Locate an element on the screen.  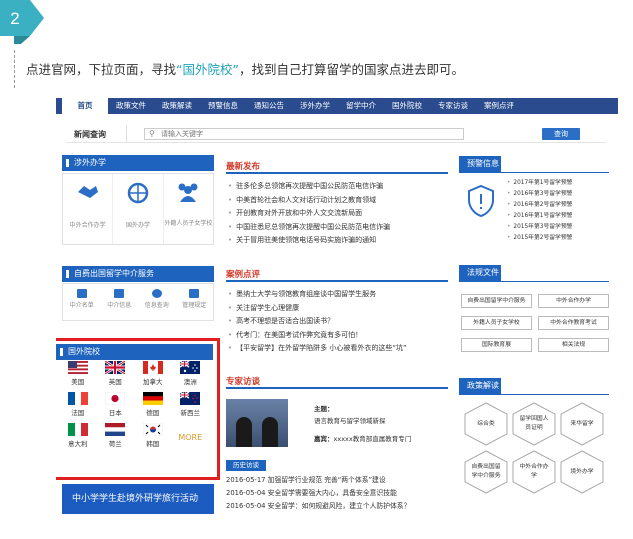
expert-interview-photo is located at coordinates (257, 423).